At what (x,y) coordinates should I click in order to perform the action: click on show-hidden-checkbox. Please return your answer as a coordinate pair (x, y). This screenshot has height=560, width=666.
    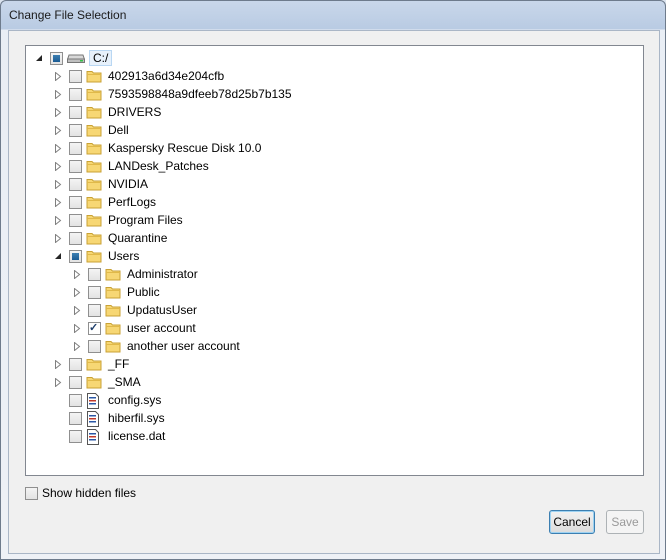
    Looking at the image, I should click on (31, 493).